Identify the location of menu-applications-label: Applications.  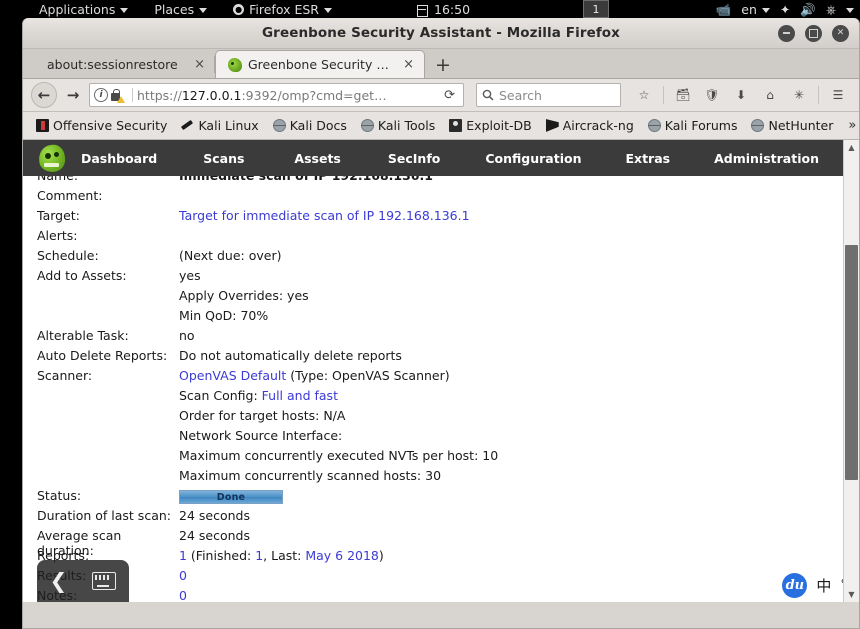
(77, 9).